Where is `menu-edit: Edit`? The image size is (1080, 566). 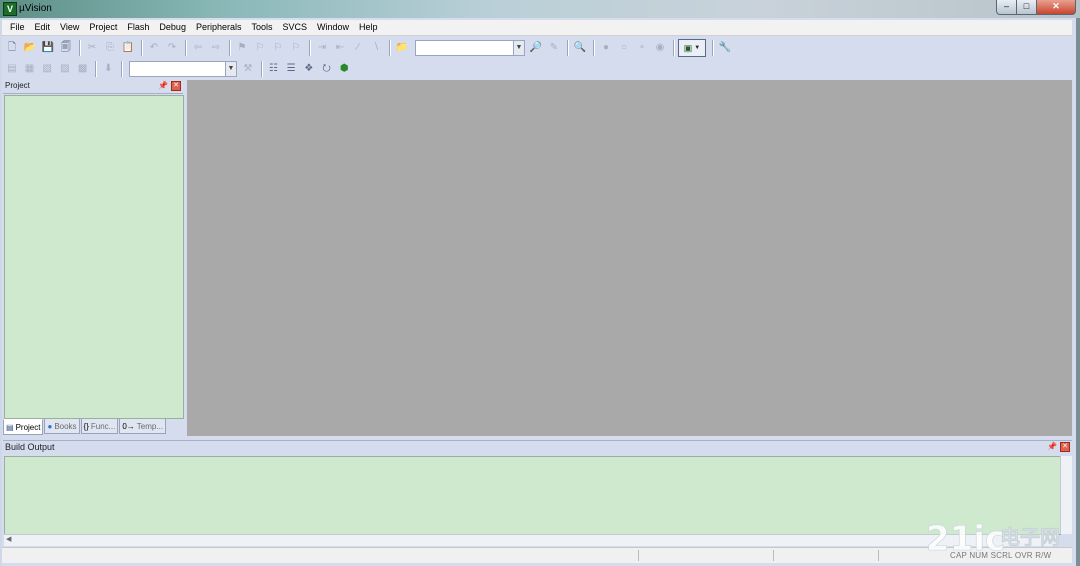
menu-edit: Edit is located at coordinates (43, 27).